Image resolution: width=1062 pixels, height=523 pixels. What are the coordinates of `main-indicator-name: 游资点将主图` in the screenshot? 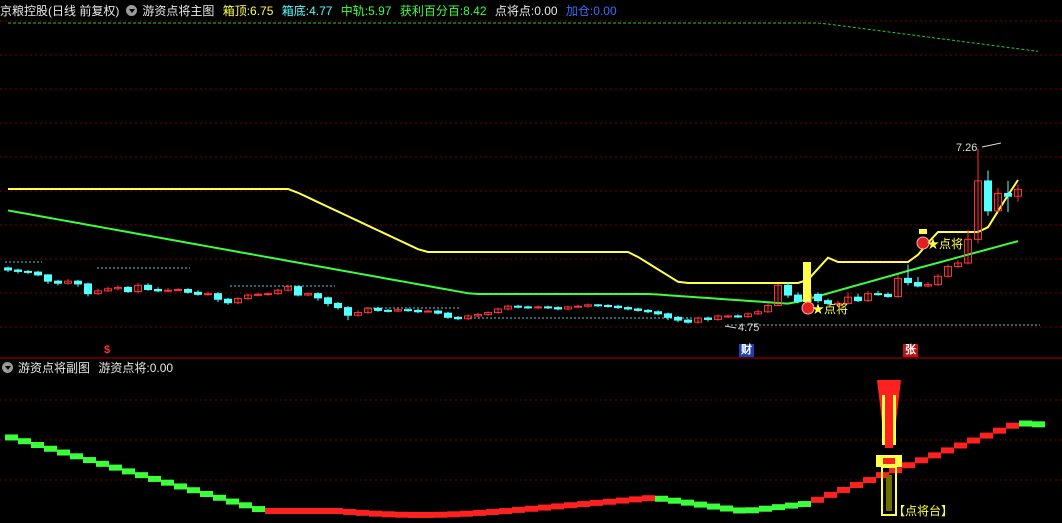 It's located at (178, 11).